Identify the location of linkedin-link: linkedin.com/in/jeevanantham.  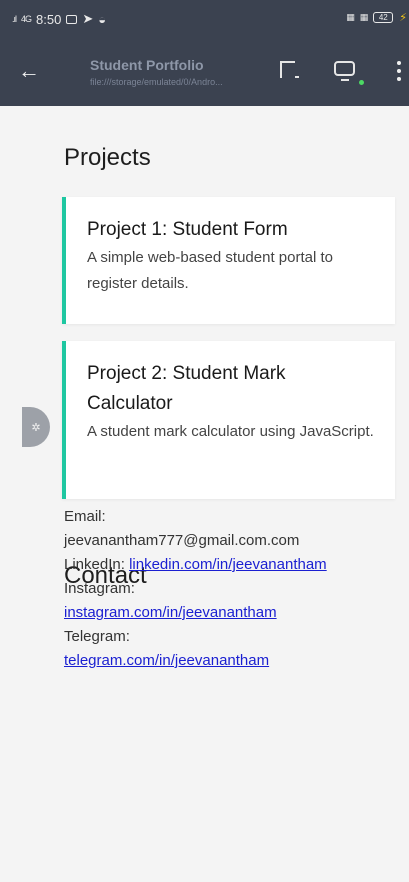
(228, 564).